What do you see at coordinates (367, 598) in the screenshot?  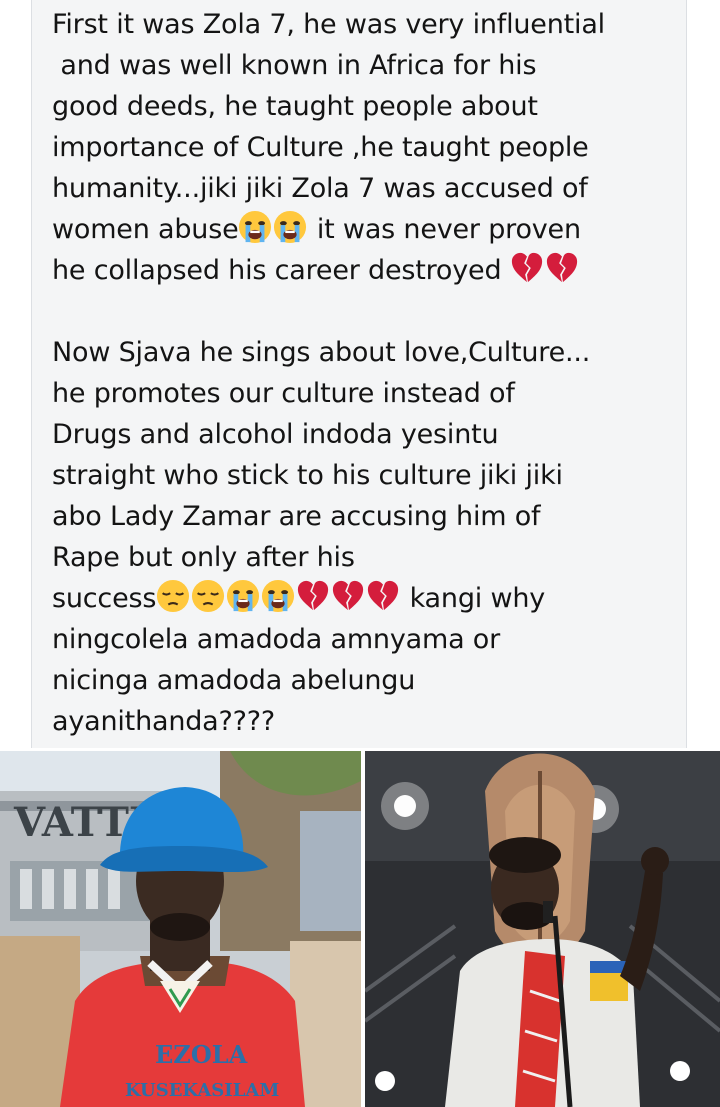 I see `text-line-with-emoji: success kangi why` at bounding box center [367, 598].